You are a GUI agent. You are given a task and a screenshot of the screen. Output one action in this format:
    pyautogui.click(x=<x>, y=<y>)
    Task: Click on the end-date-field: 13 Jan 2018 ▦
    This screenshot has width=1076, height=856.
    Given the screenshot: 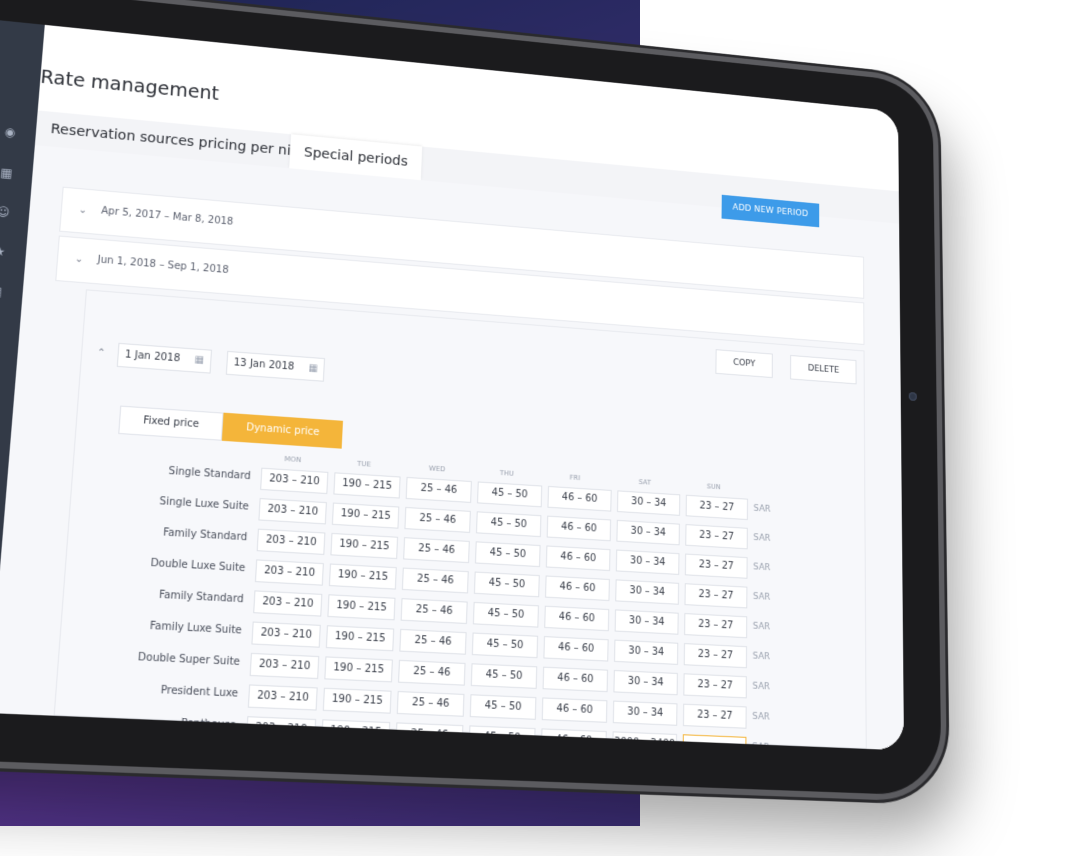 What is the action you would take?
    pyautogui.click(x=275, y=366)
    